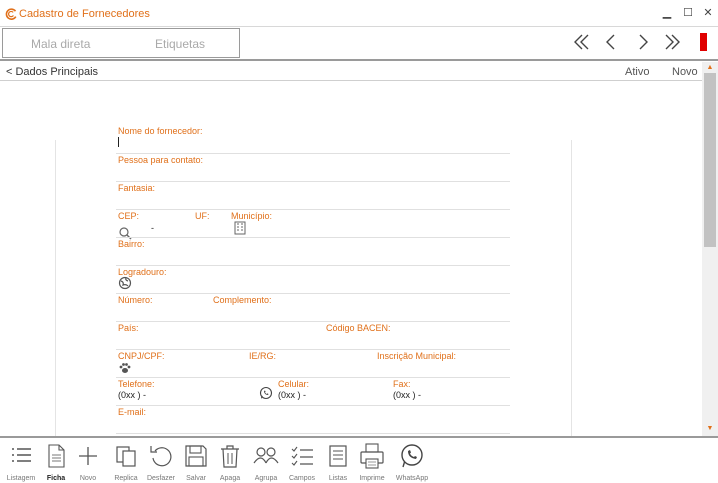 The width and height of the screenshot is (718, 483). Describe the element at coordinates (313, 265) in the screenshot. I see `bairro-field` at that location.